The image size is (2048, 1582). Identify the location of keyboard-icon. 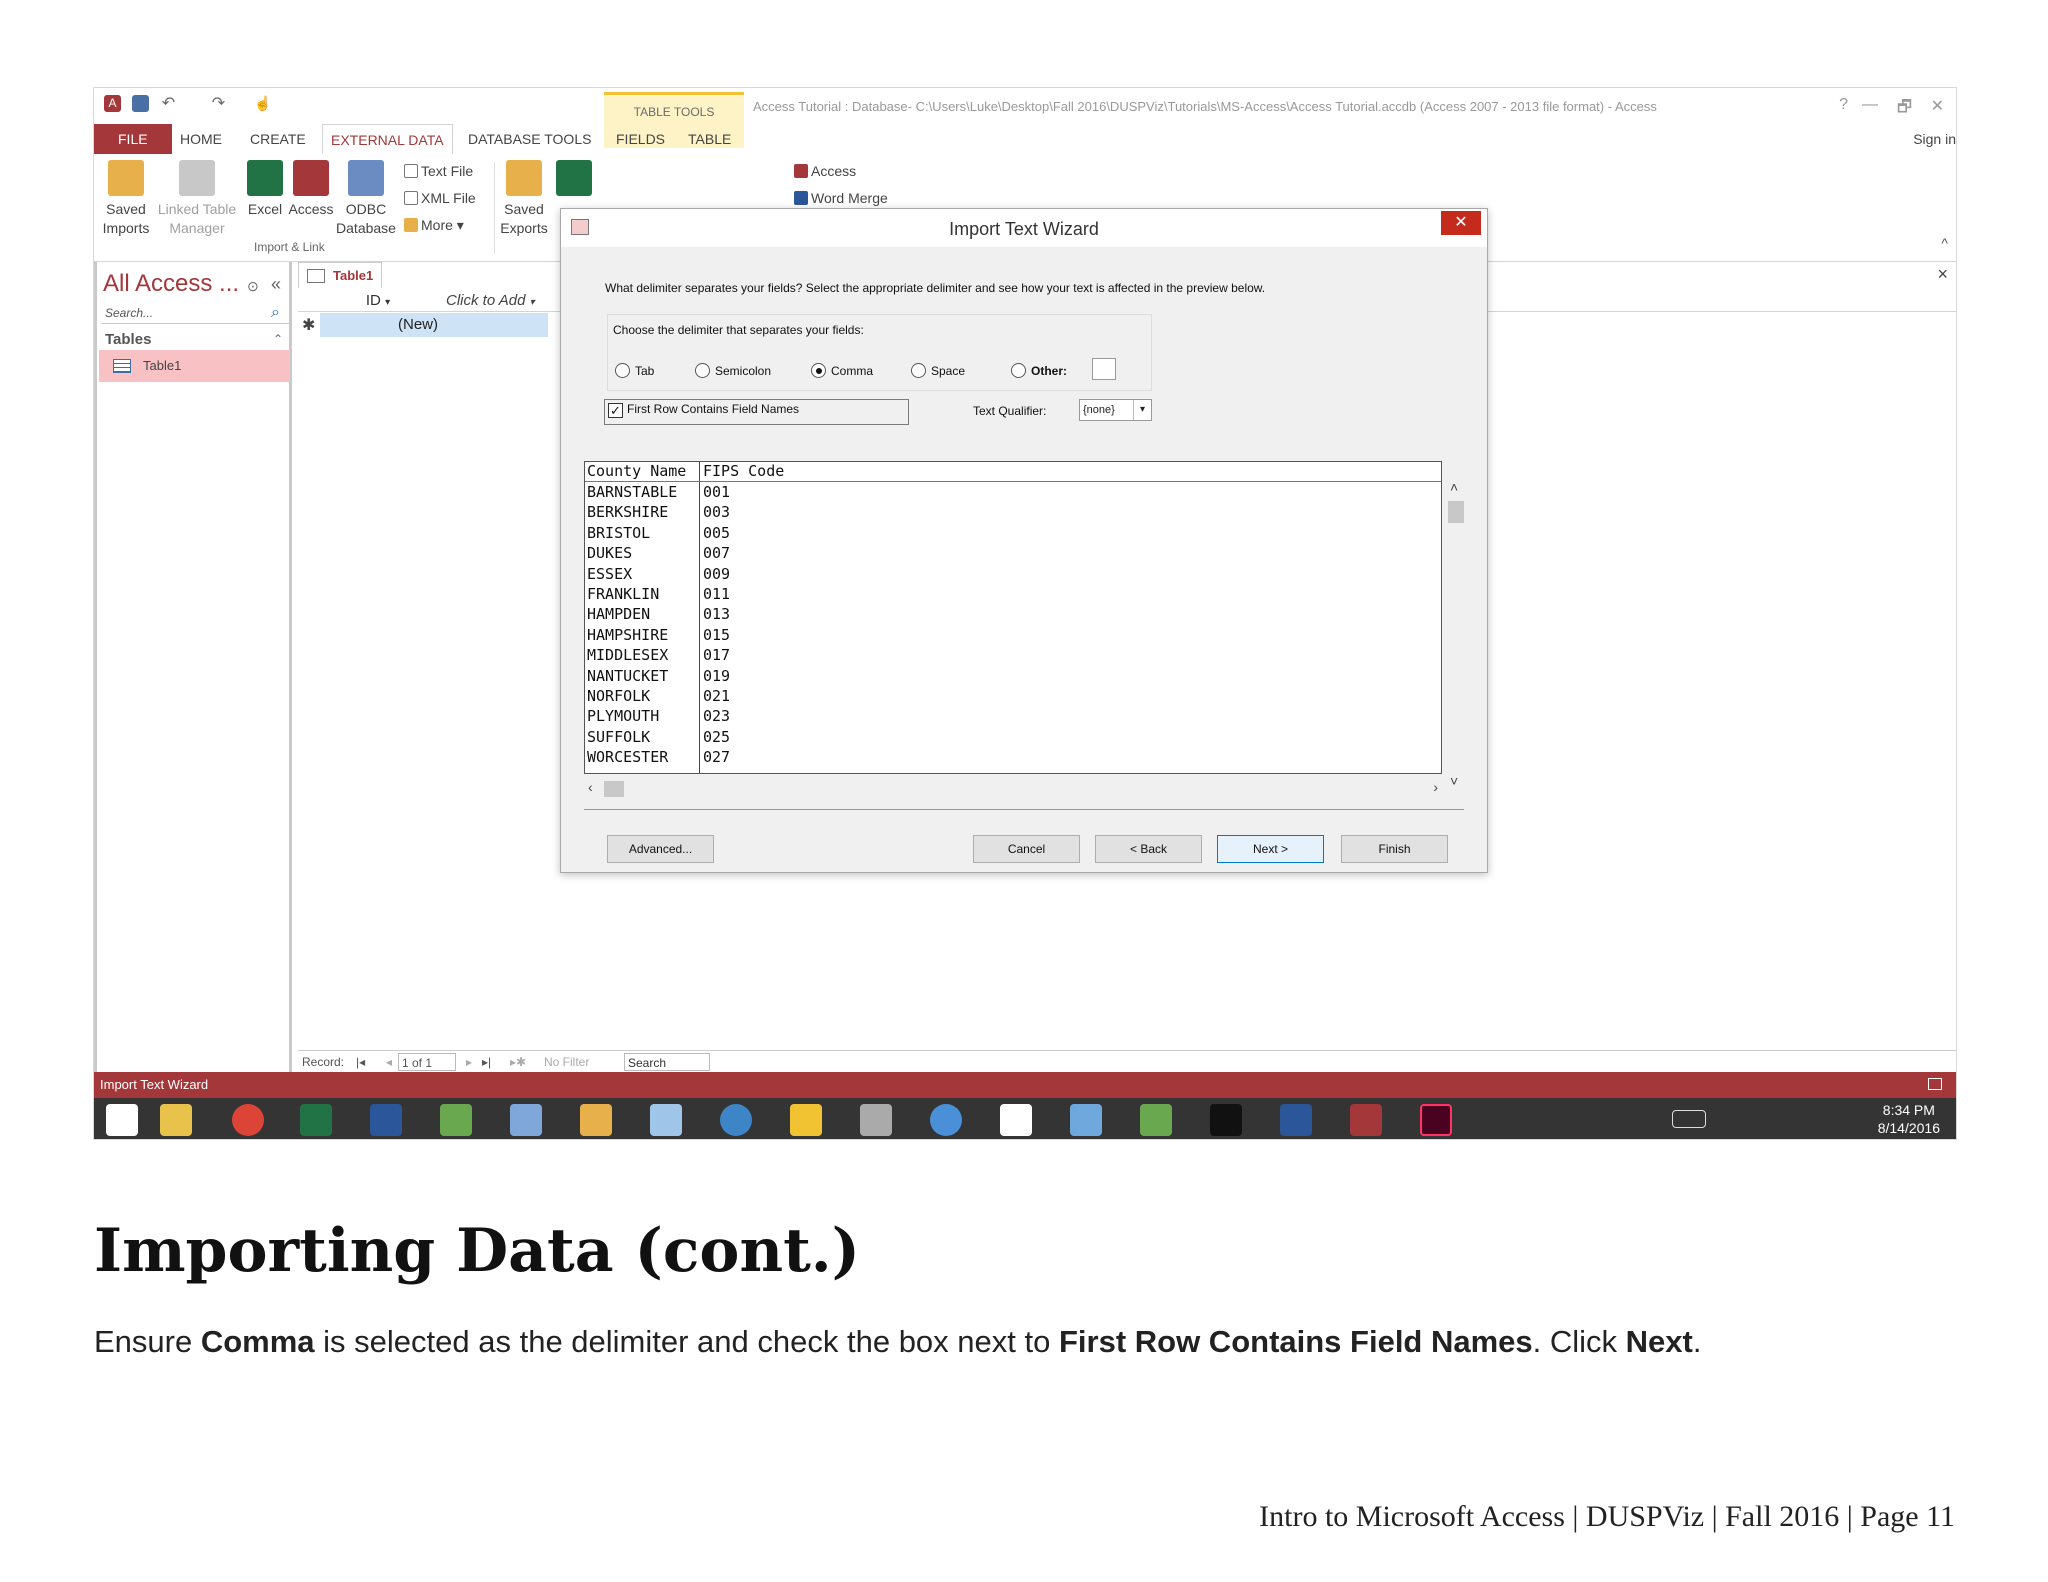
(1689, 1119).